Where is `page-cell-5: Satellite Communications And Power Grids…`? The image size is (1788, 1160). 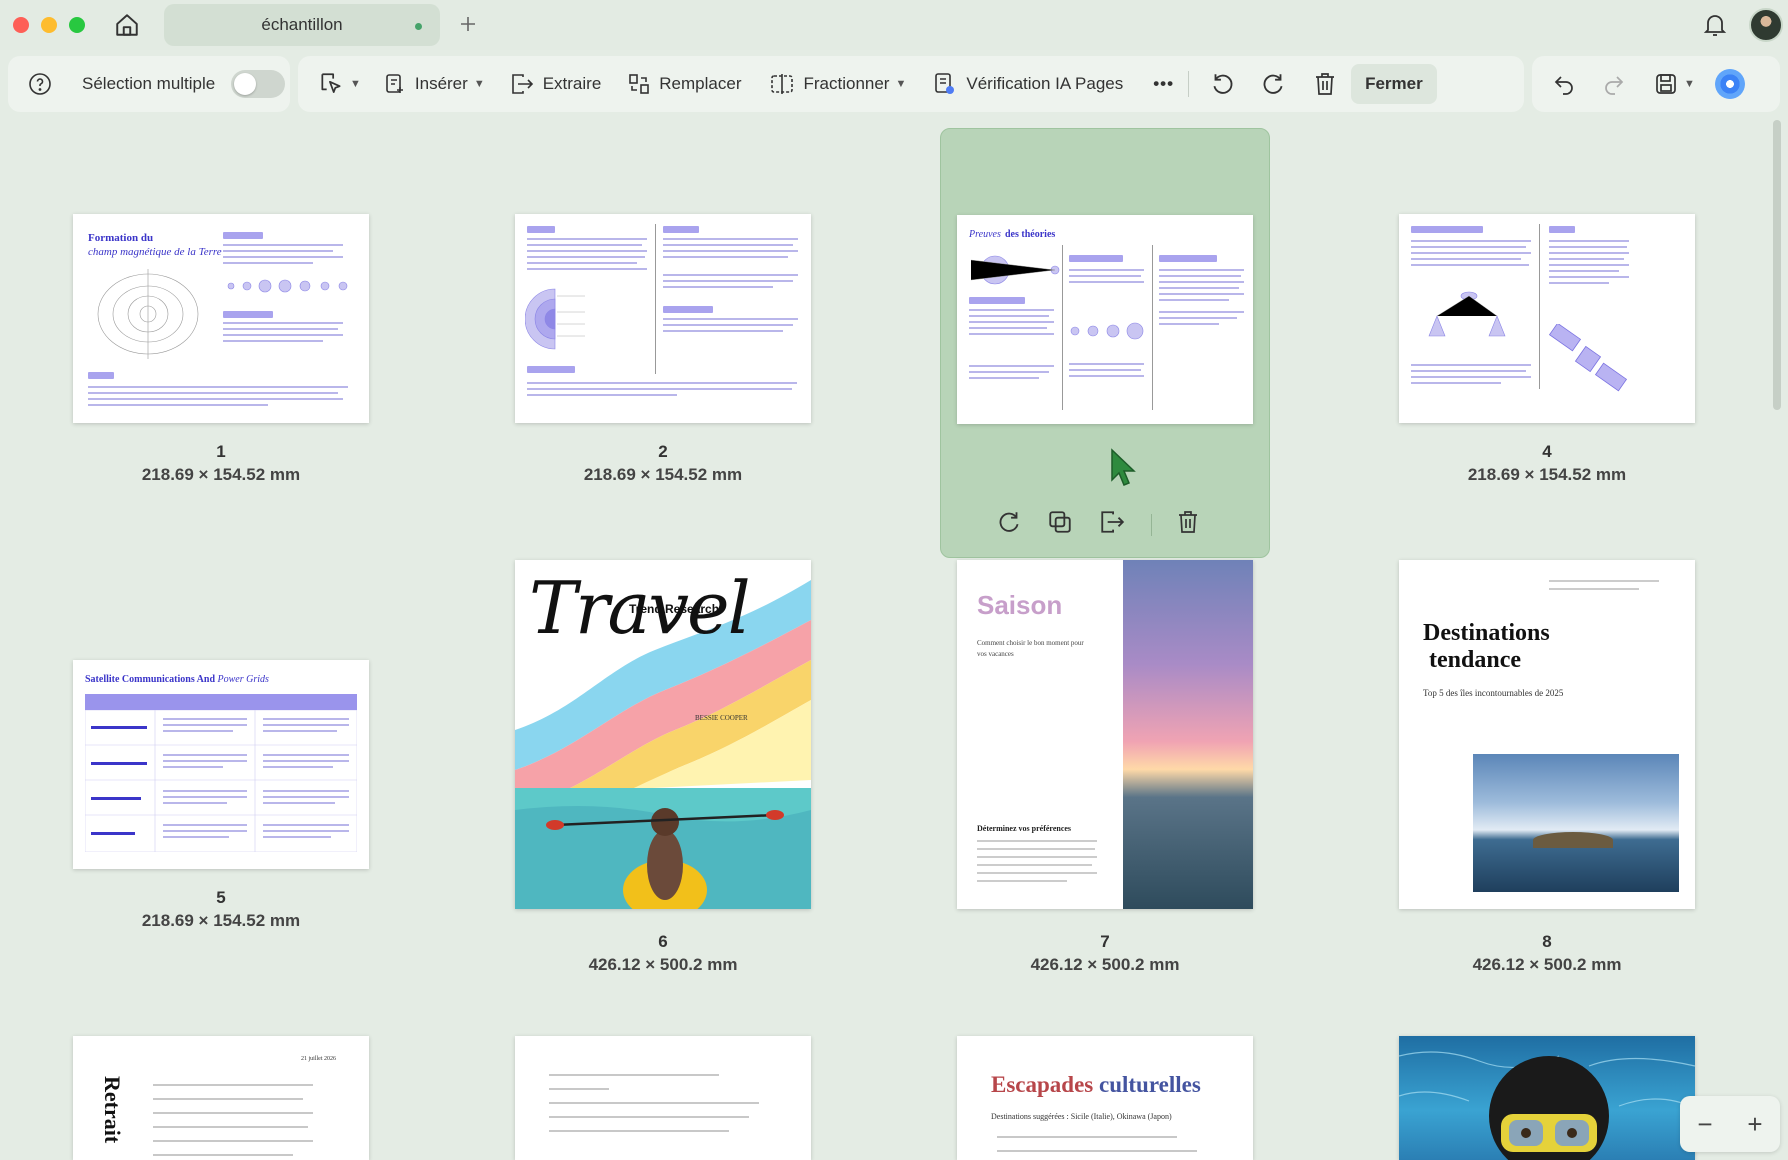 page-cell-5: Satellite Communications And Power Grids… is located at coordinates (221, 780).